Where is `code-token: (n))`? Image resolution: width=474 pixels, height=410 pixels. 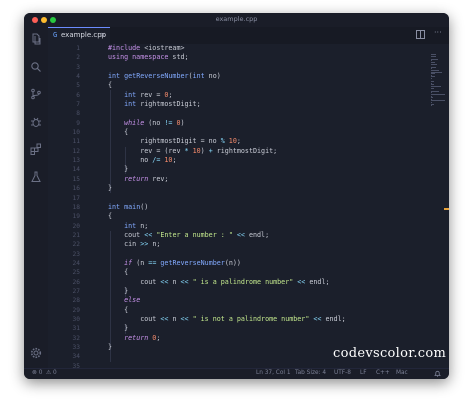
code-token: (n)) is located at coordinates (232, 262).